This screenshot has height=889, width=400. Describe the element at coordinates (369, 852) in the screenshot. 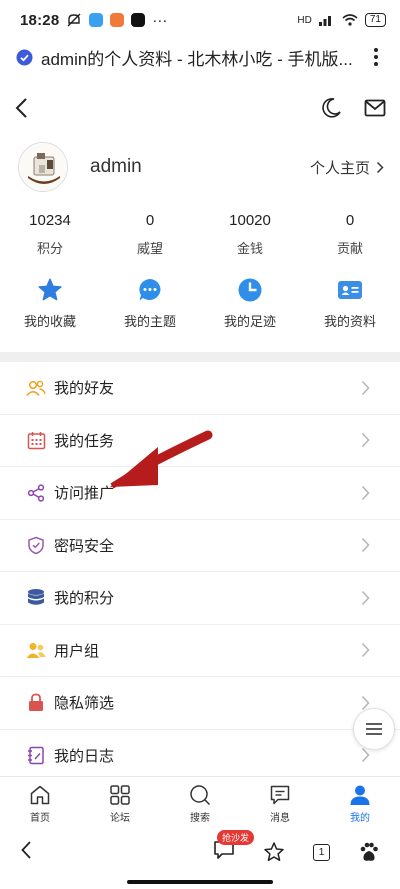

I see `paw-icon` at that location.